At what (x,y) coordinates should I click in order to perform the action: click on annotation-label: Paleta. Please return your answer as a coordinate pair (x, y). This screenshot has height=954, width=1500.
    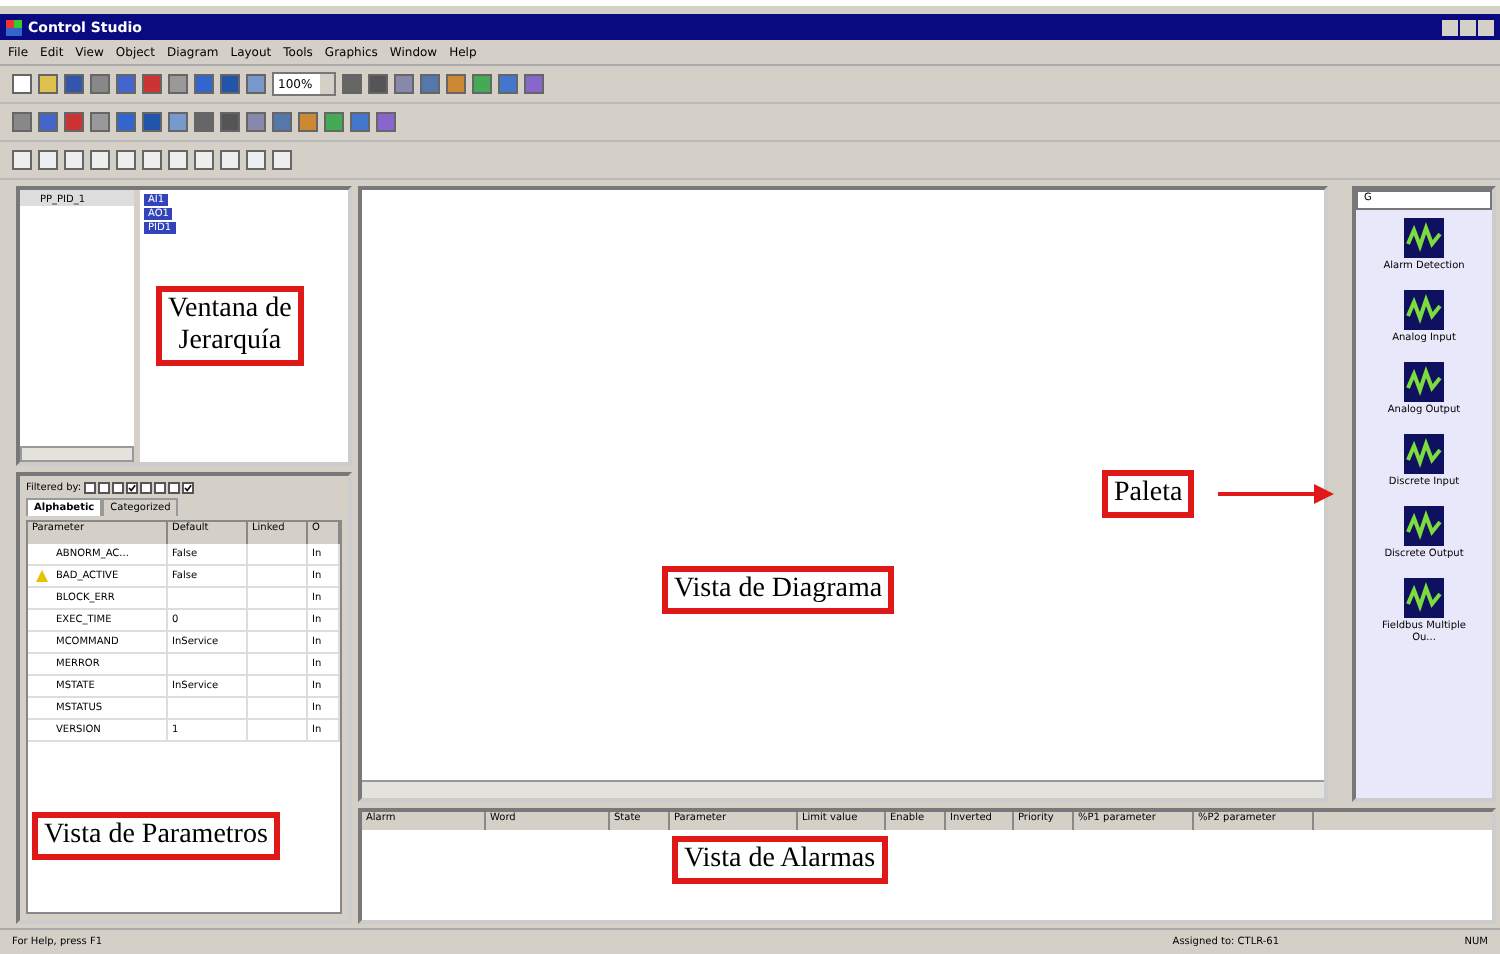
    Looking at the image, I should click on (1148, 494).